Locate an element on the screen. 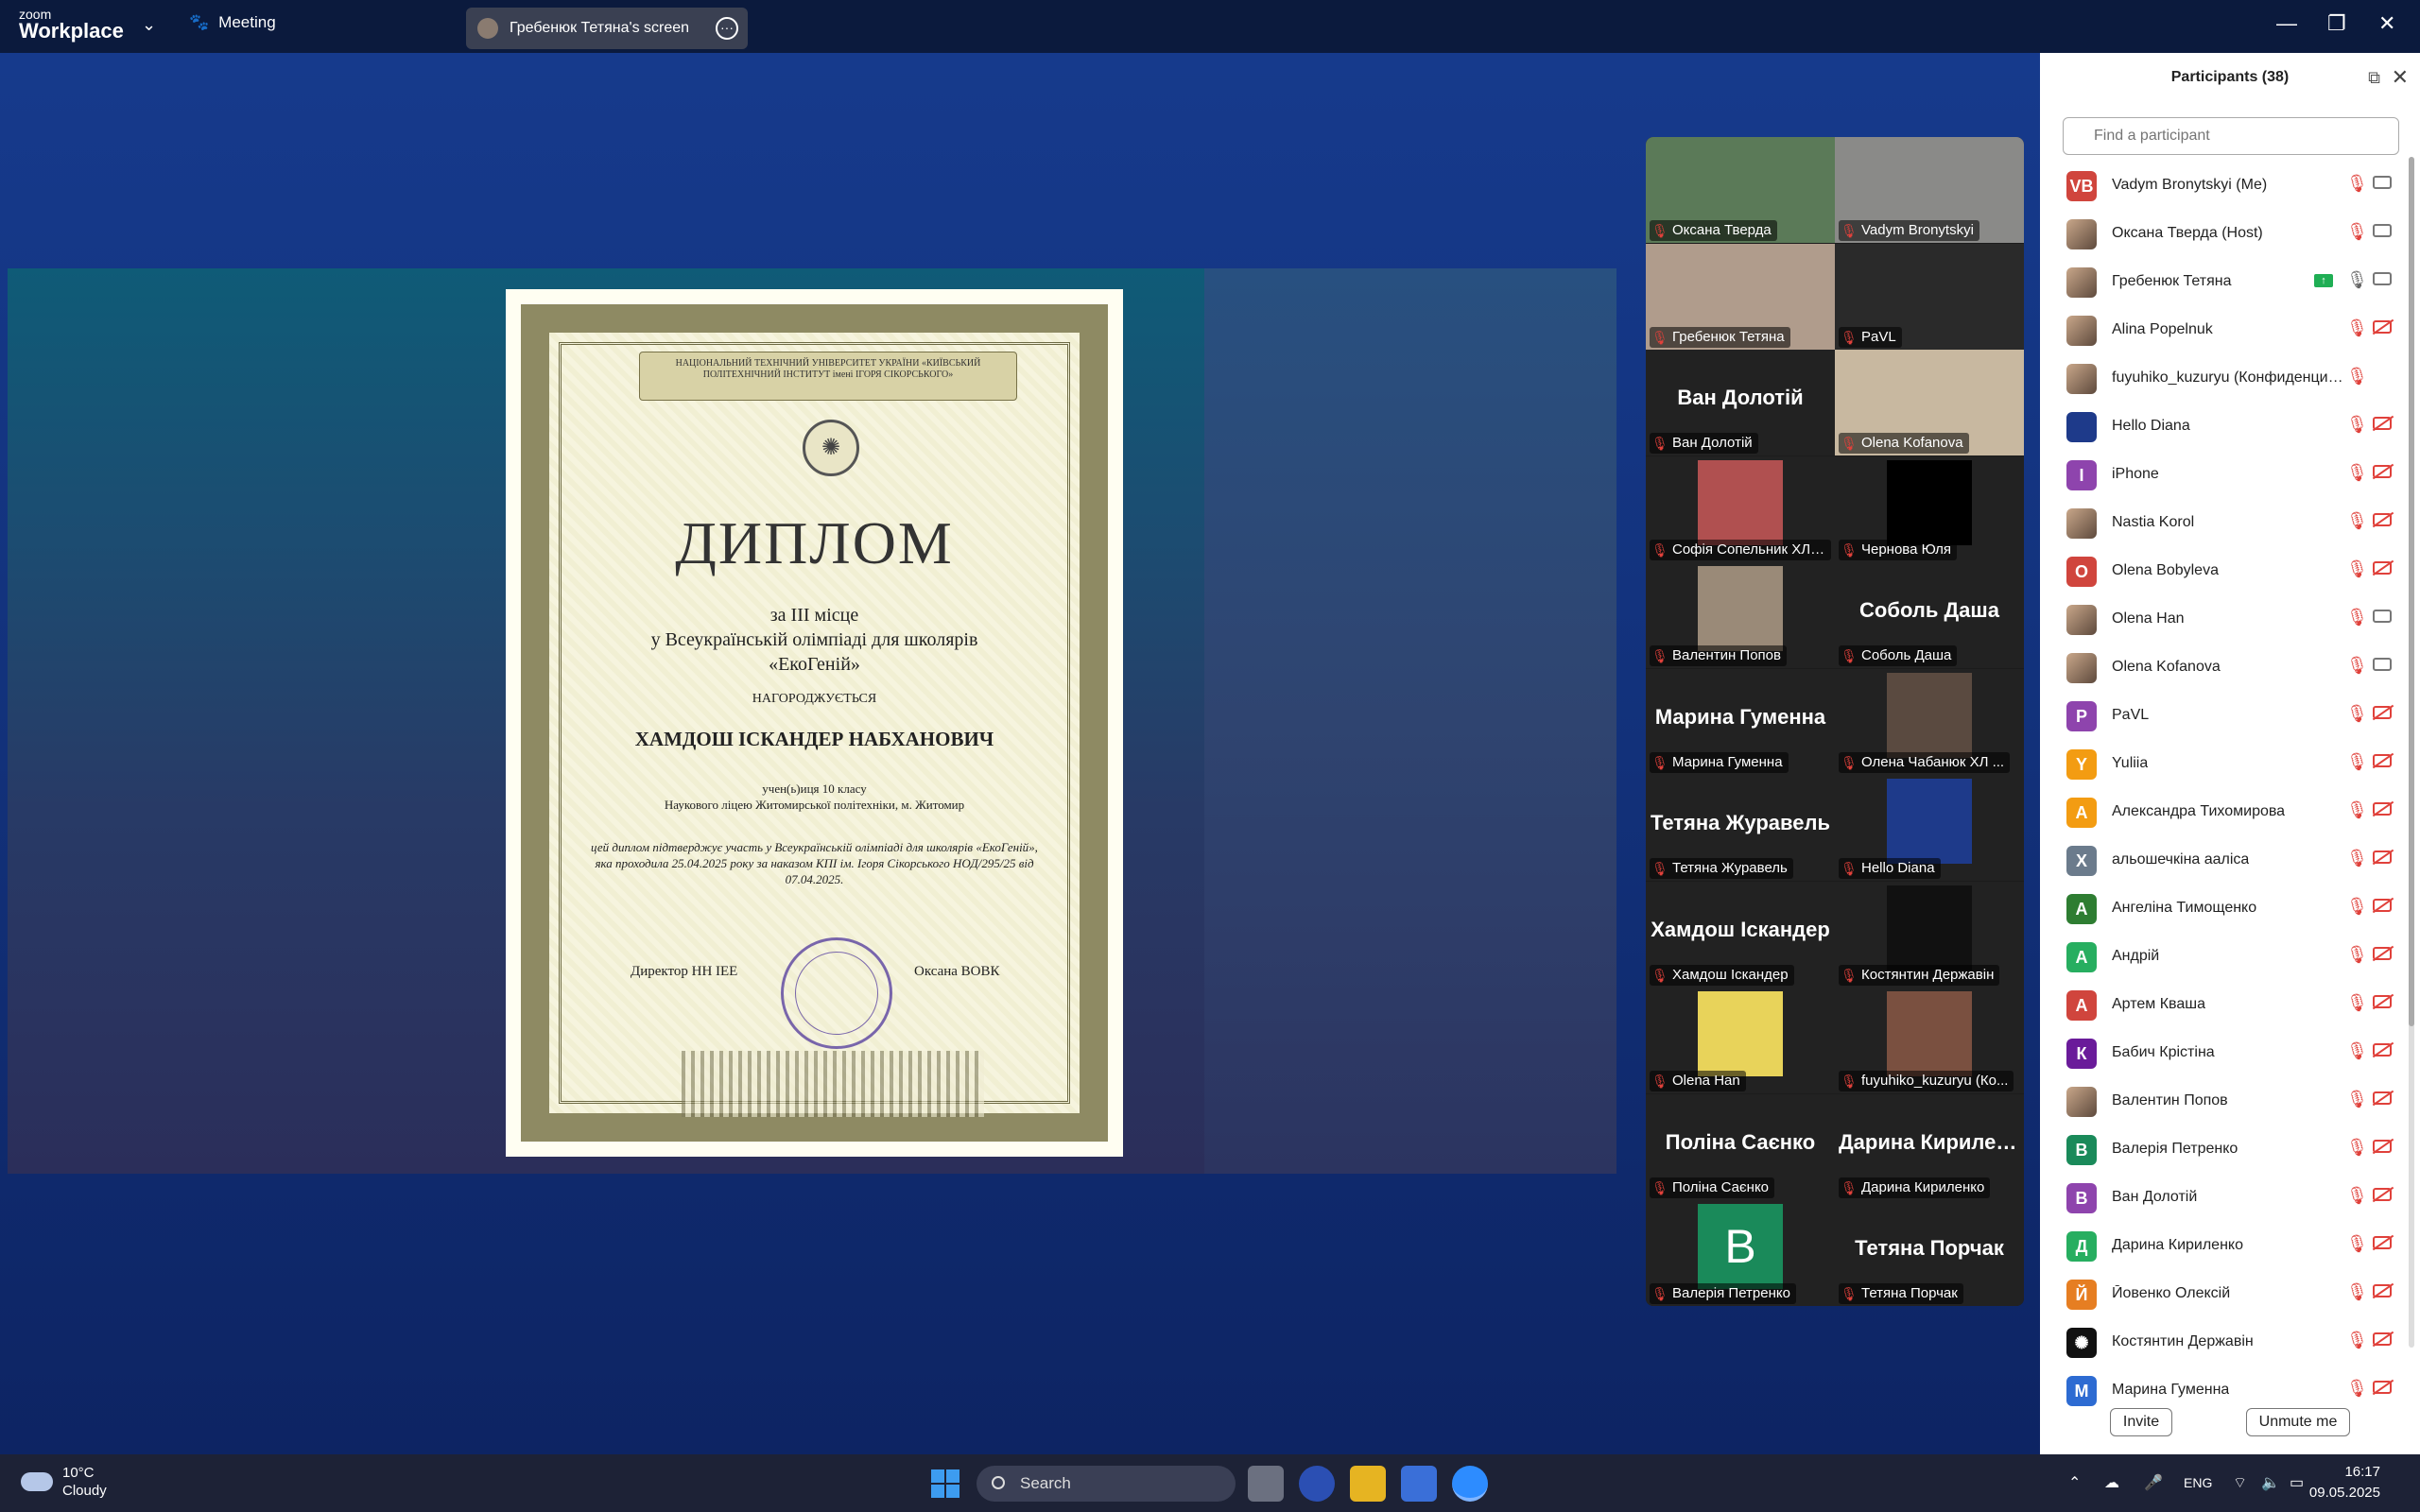  chevron-up-icon: ⌃ is located at coordinates (2074, 1482).